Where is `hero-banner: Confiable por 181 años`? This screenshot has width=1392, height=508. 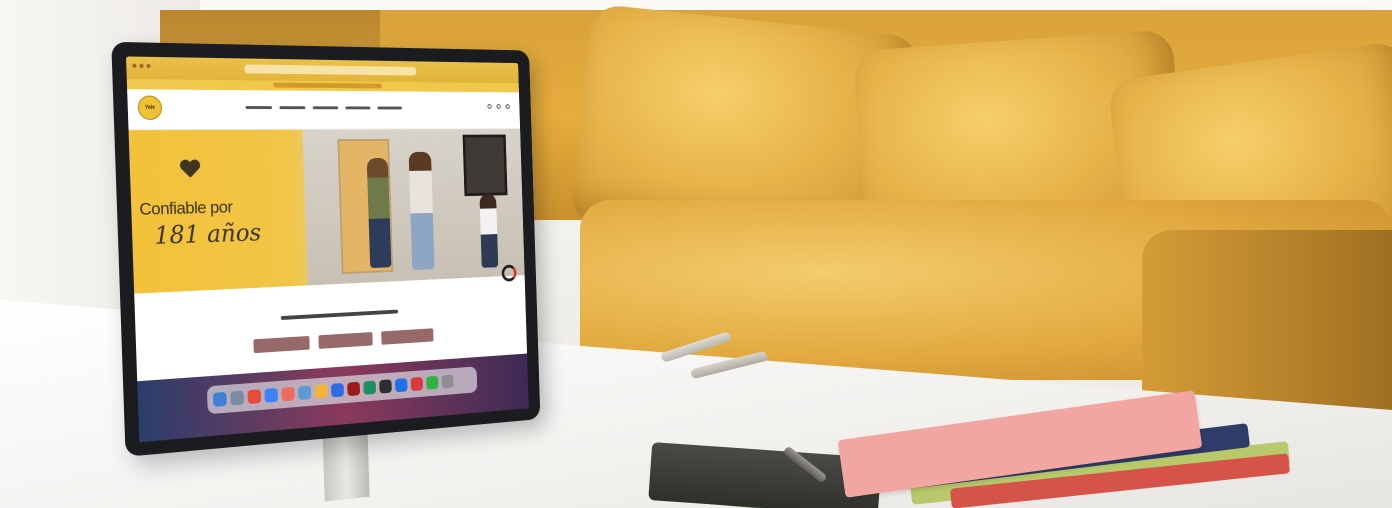 hero-banner: Confiable por 181 años is located at coordinates (326, 211).